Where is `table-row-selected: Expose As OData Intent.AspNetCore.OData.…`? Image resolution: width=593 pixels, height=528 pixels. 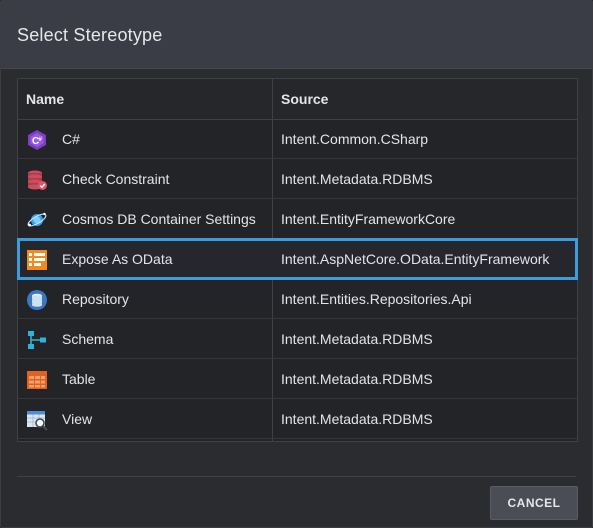
table-row-selected: Expose As OData Intent.AspNetCore.OData.… is located at coordinates (297, 259).